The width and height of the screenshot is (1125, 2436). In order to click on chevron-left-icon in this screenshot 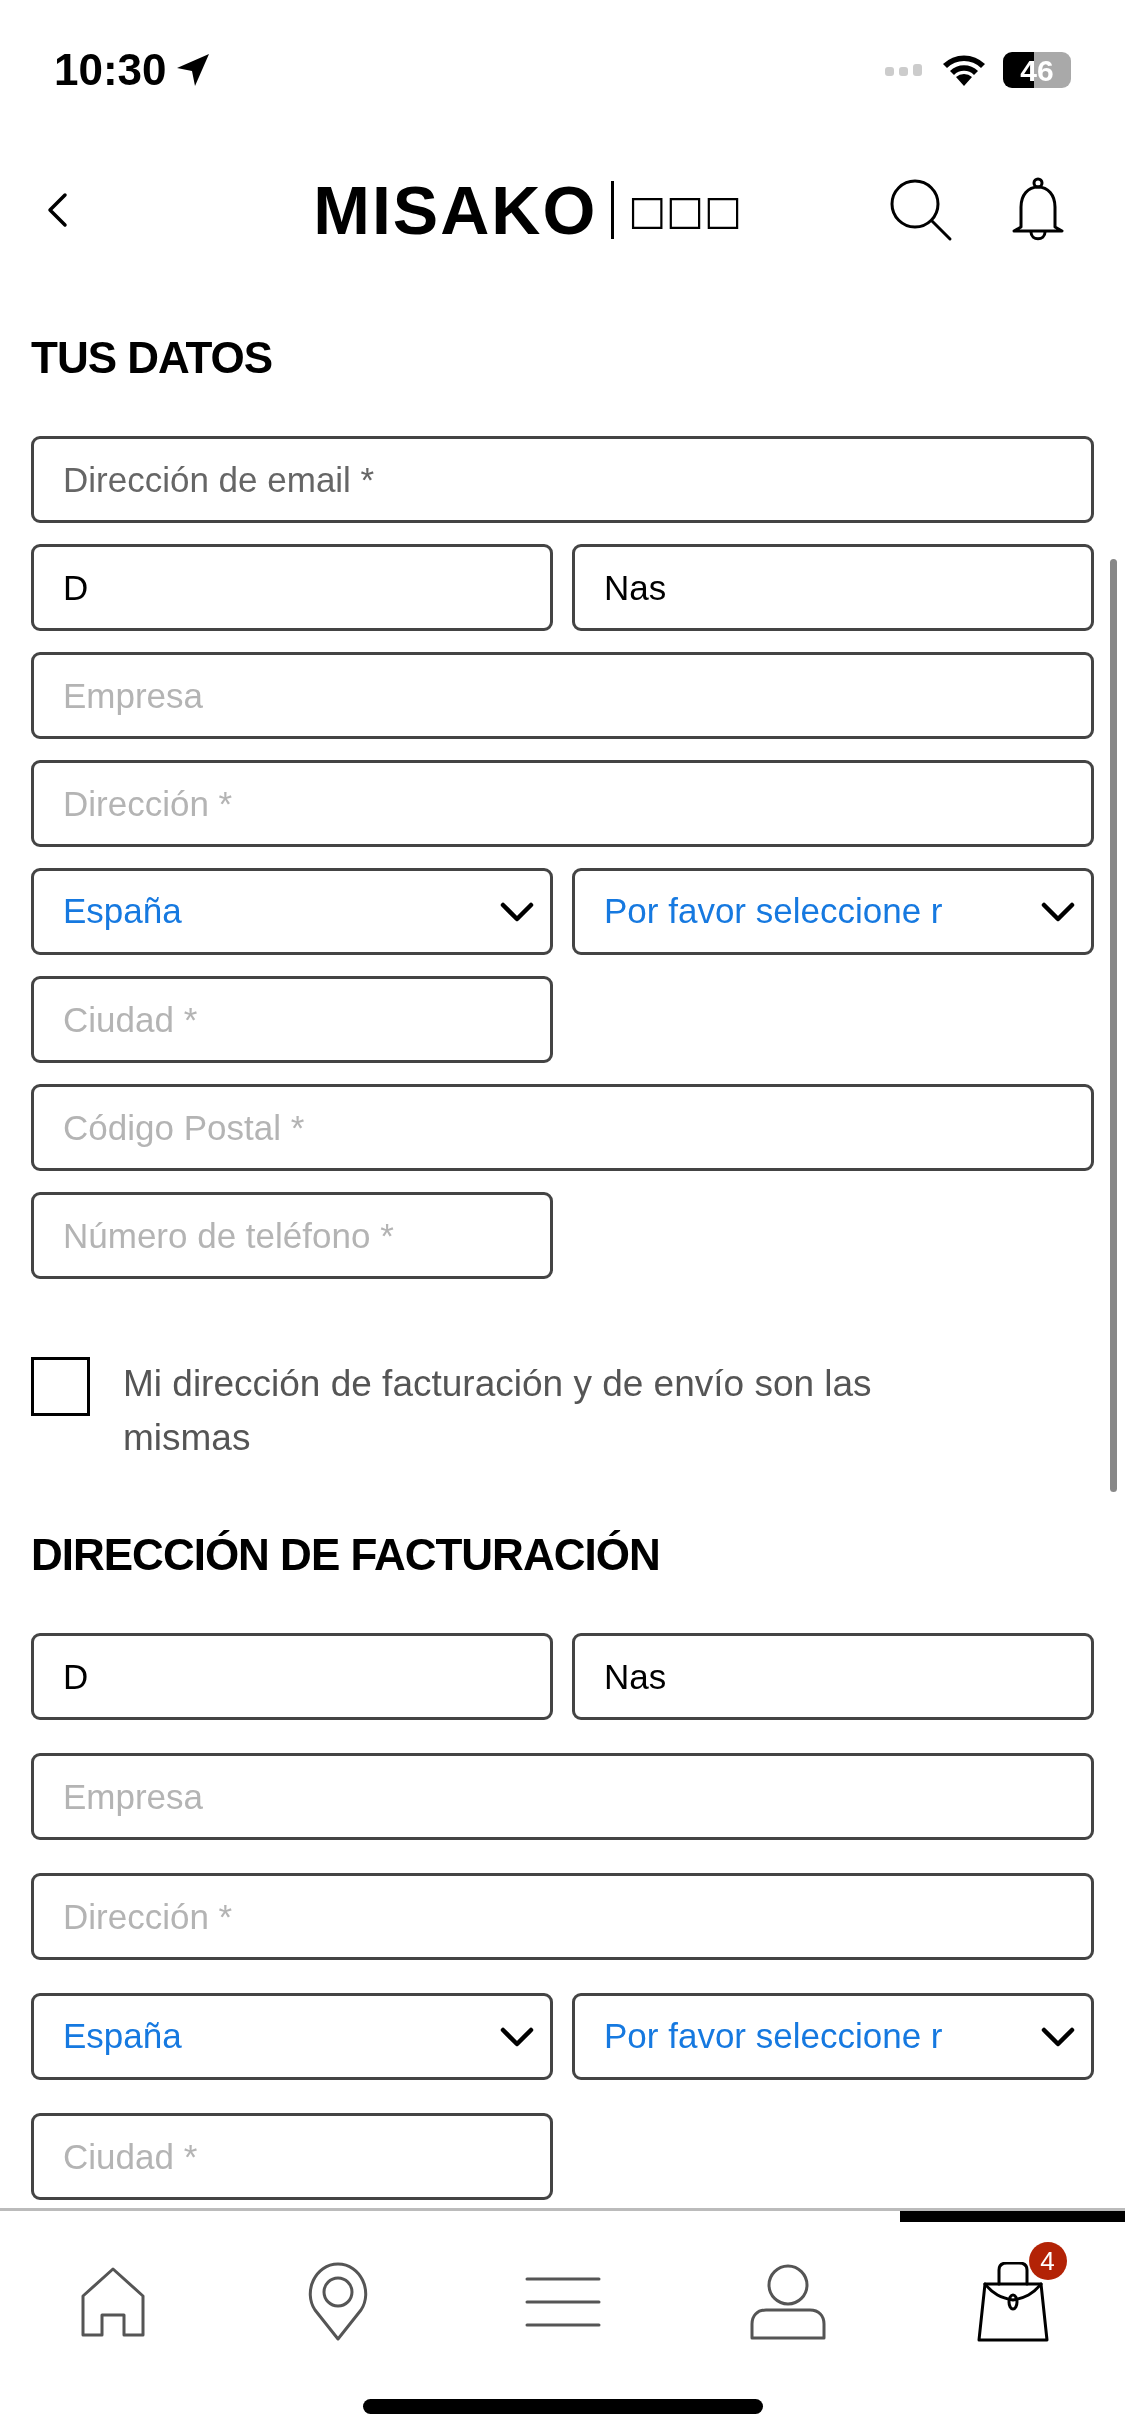, I will do `click(57, 210)`.